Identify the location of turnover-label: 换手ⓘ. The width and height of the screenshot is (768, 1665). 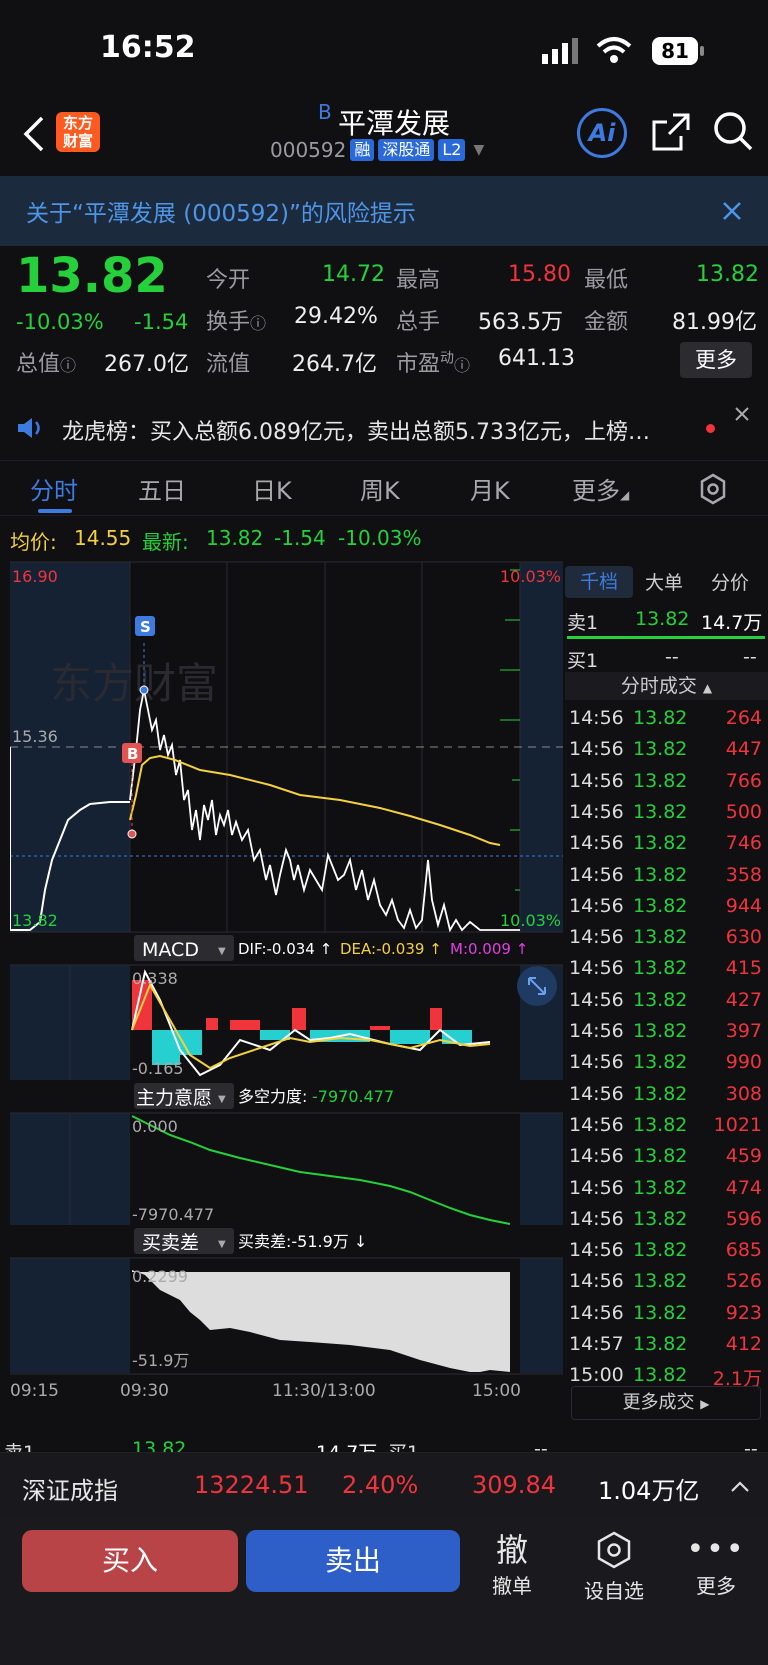
(236, 320).